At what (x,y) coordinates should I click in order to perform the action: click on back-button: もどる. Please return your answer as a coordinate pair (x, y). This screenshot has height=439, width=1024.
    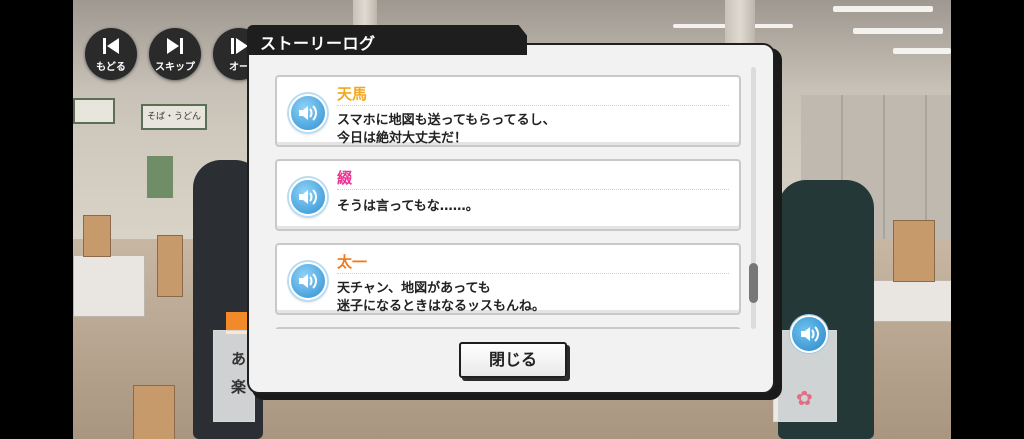
    Looking at the image, I should click on (111, 54).